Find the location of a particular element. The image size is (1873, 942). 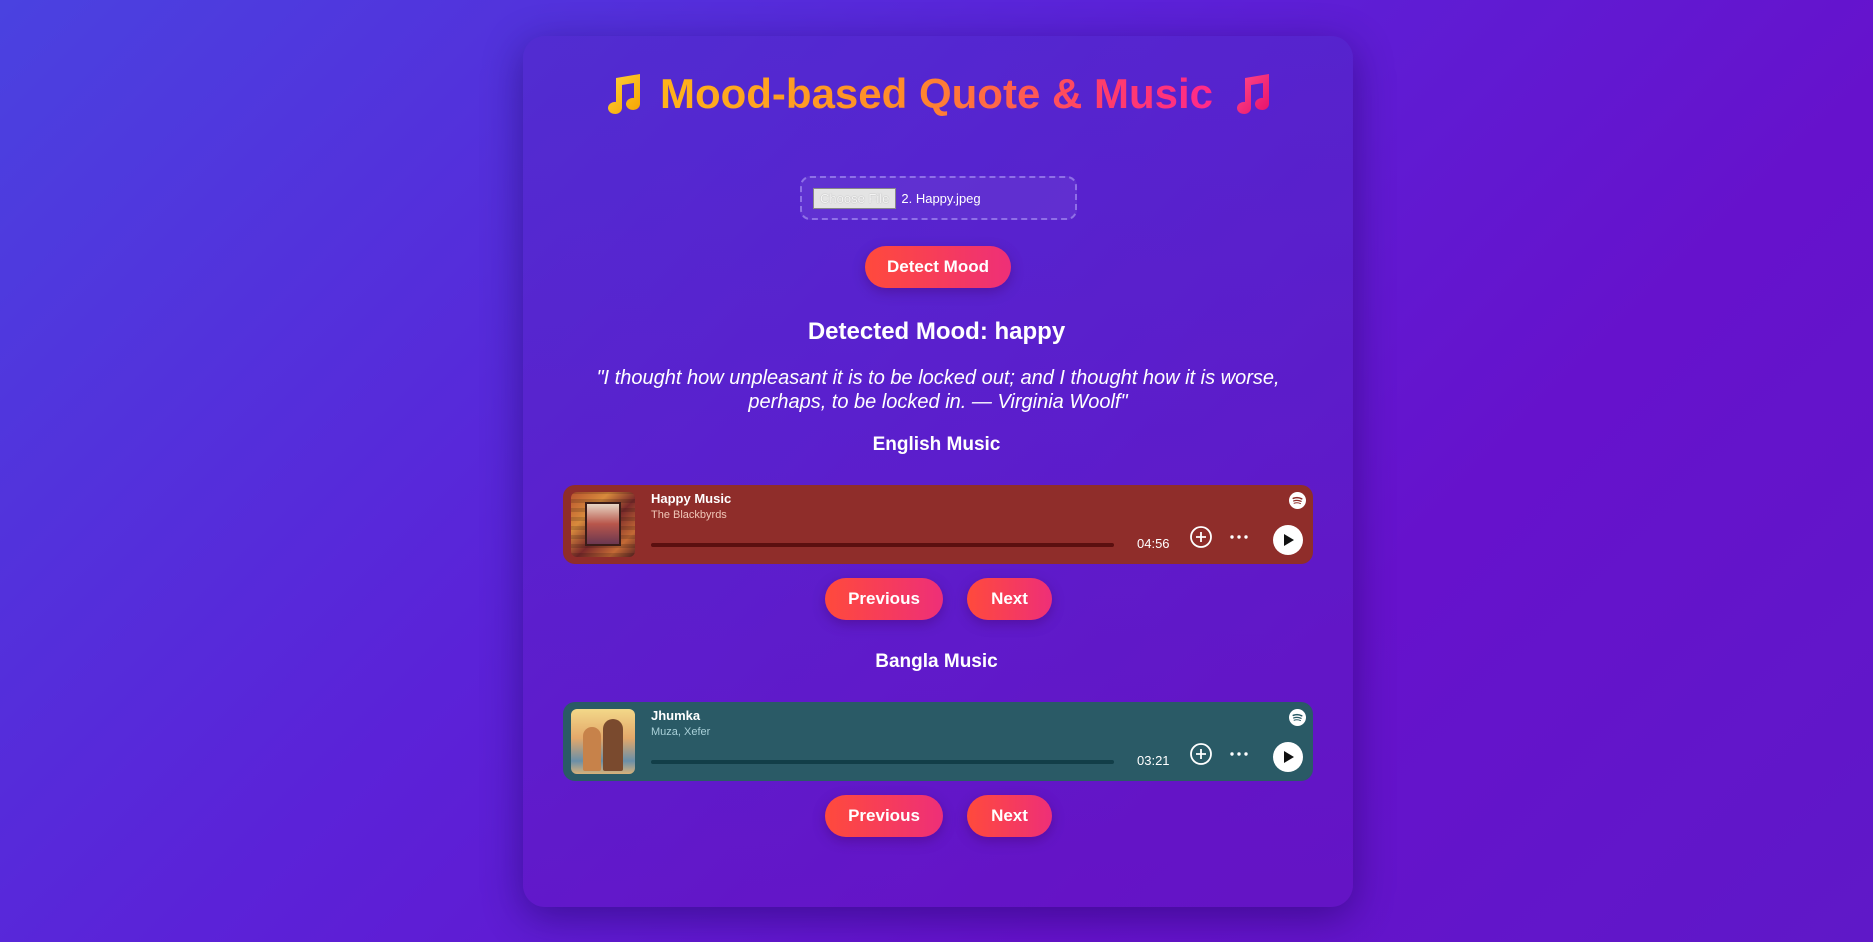

track-title: Jhumka is located at coordinates (675, 715).